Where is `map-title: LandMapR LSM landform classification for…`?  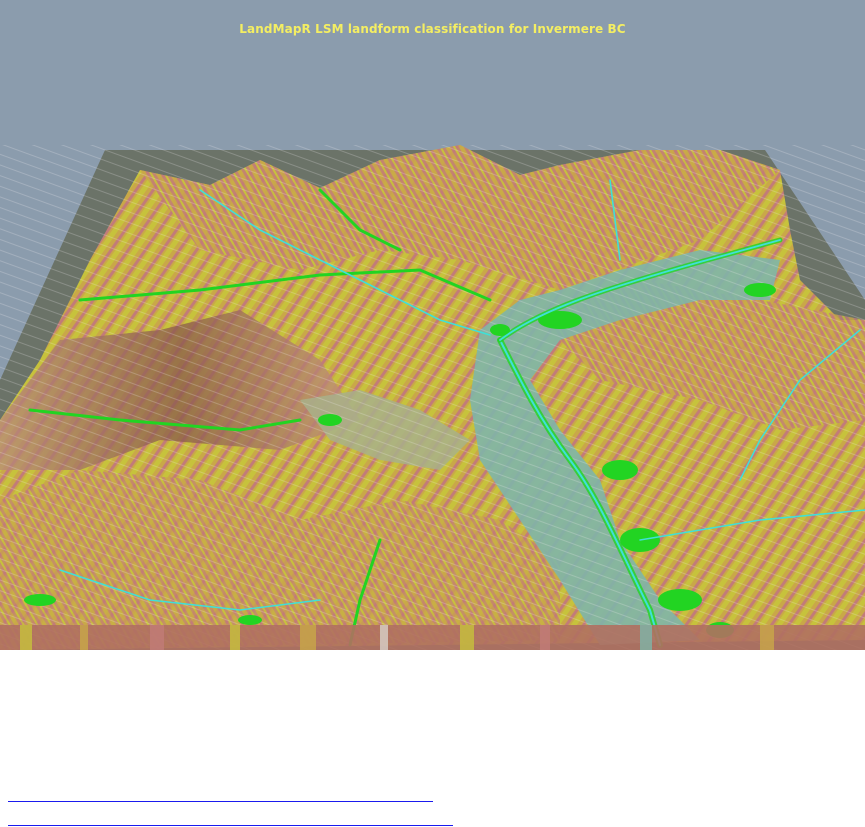 map-title: LandMapR LSM landform classification for… is located at coordinates (432, 29).